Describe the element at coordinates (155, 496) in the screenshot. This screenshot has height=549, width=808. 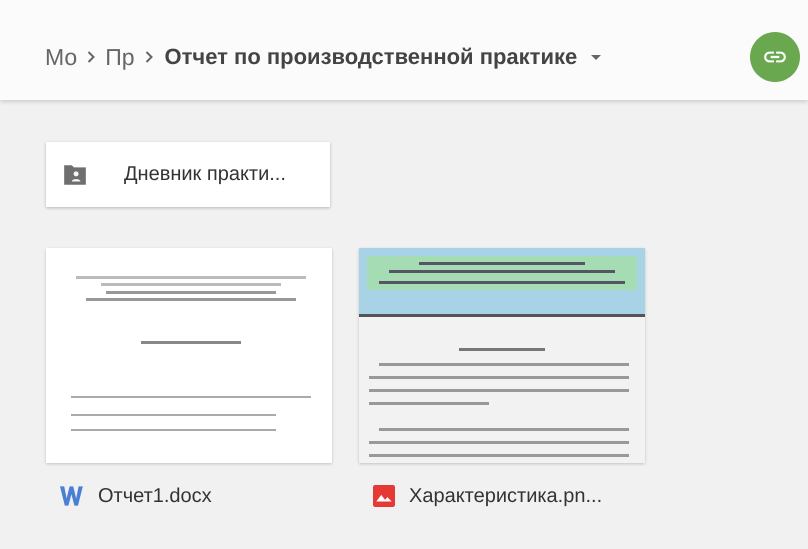
I see `file-name: Отчет1.docx` at that location.